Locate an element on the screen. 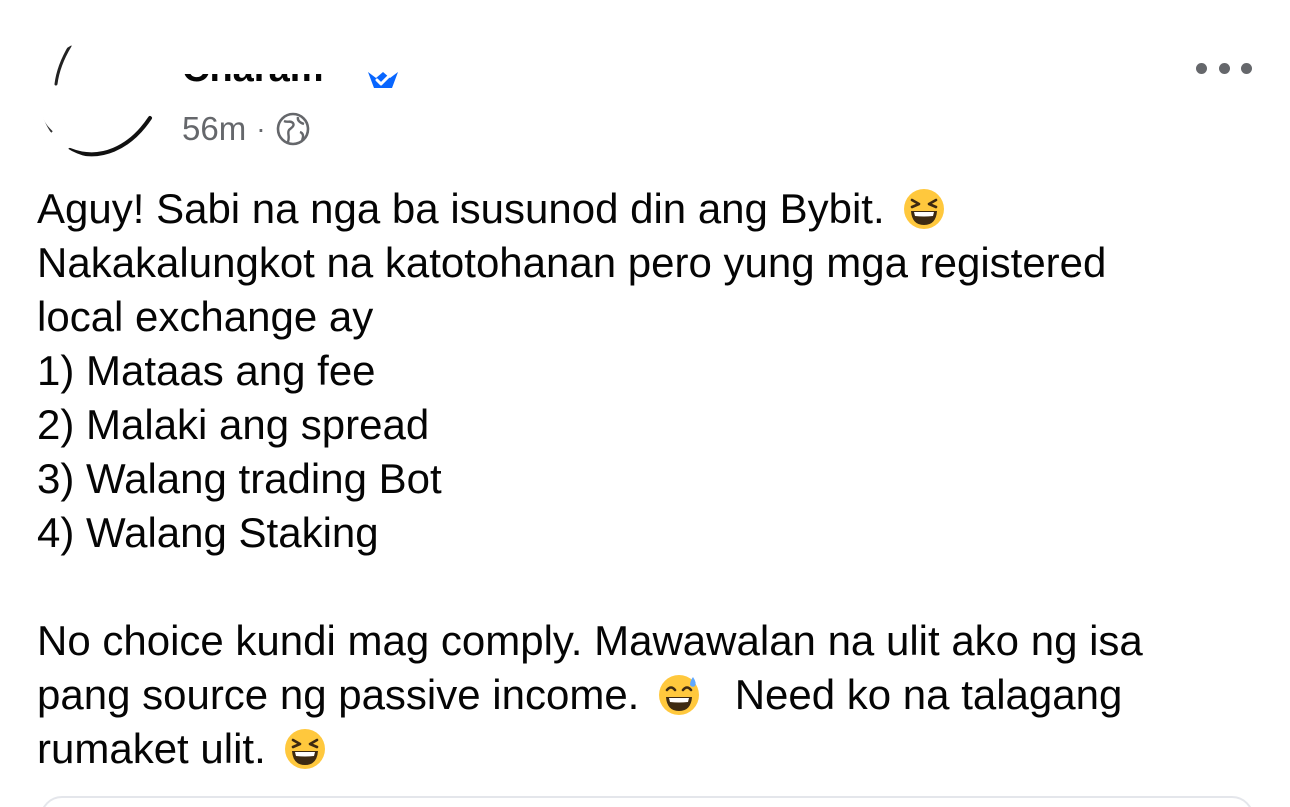 The height and width of the screenshot is (807, 1290). post-line: 3) Walang trading Bot is located at coordinates (657, 479).